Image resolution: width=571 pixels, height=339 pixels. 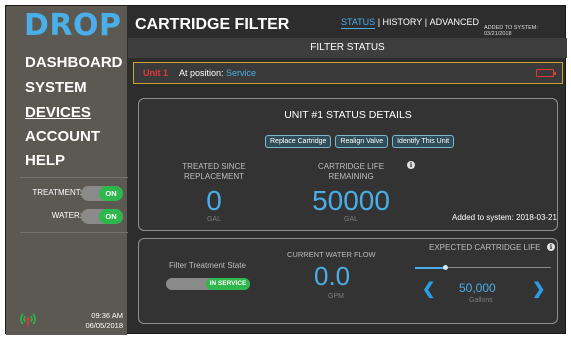 I want to click on unit-status-bar: Unit 1 At position: Service, so click(x=348, y=73).